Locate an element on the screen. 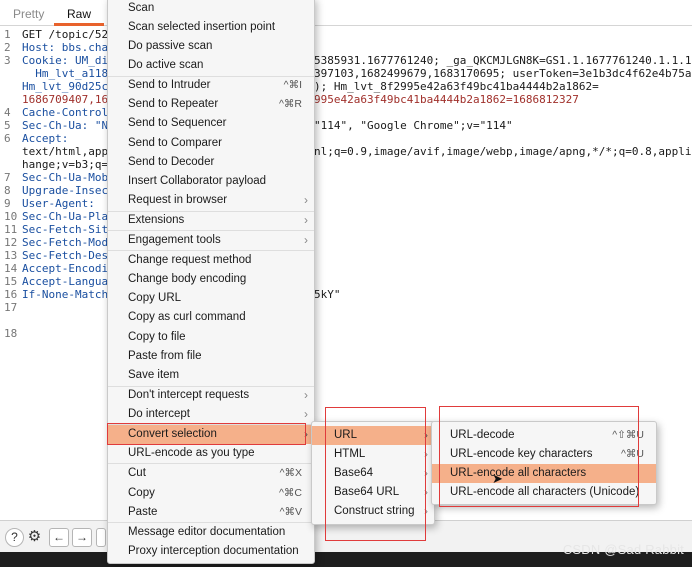 This screenshot has height=567, width=692. code-line: text/html,app is located at coordinates (65, 151).